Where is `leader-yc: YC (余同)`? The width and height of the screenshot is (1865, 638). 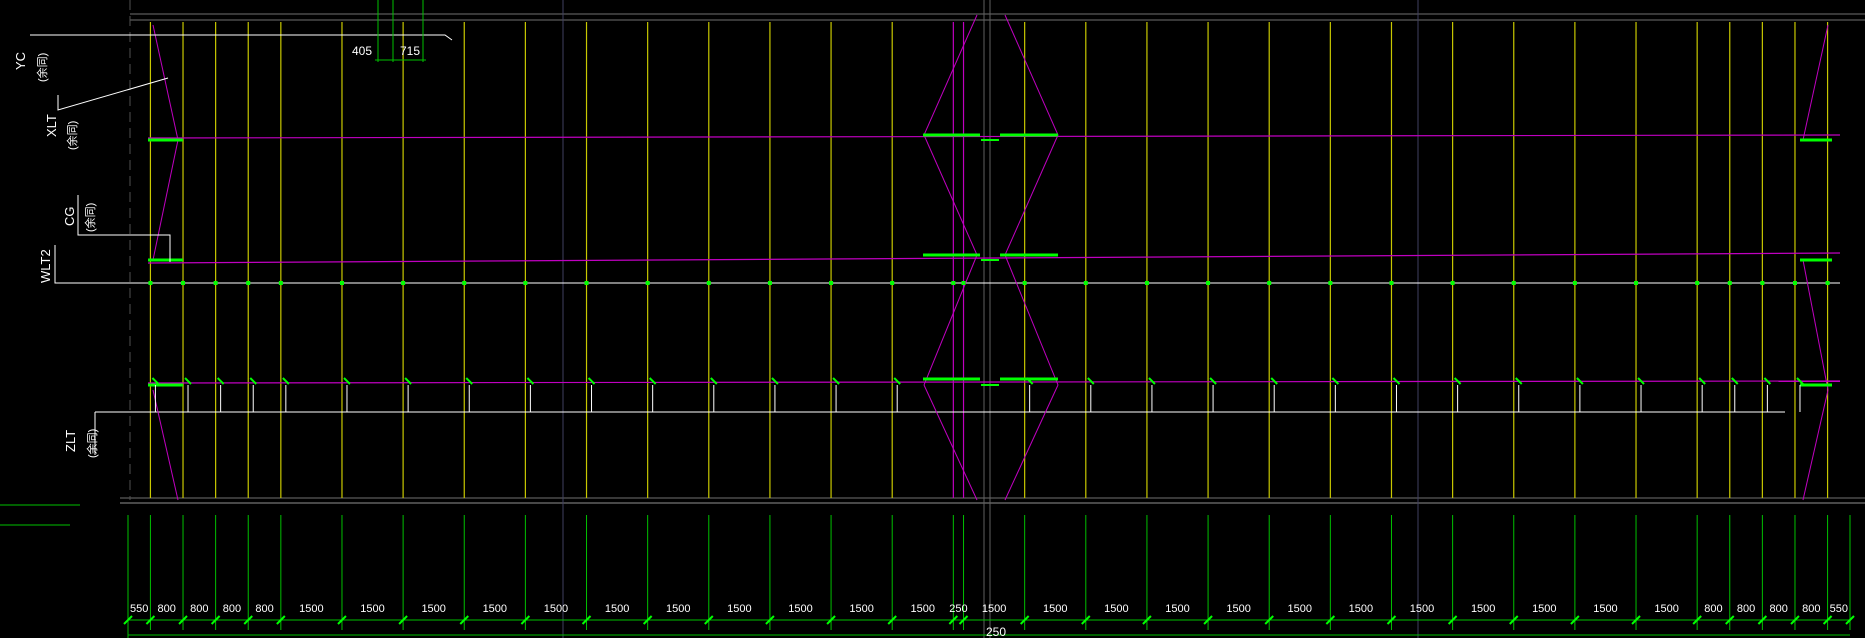 leader-yc: YC (余同) is located at coordinates (233, 58).